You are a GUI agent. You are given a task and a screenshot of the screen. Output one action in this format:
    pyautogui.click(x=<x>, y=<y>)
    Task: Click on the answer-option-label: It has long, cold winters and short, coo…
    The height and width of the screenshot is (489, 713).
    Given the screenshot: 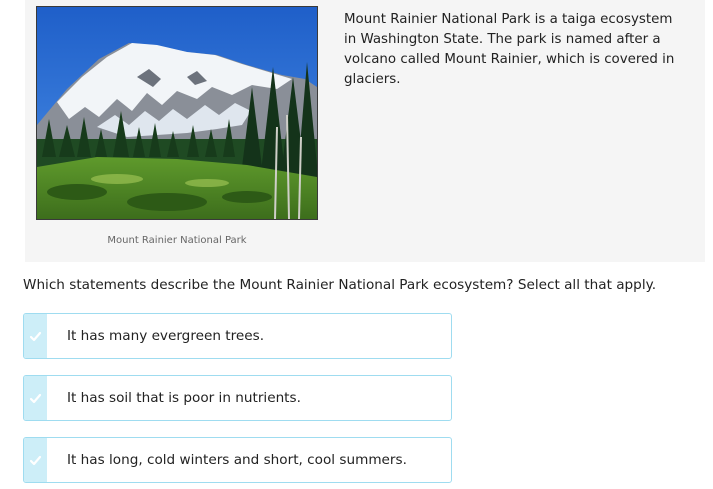 What is the action you would take?
    pyautogui.click(x=237, y=460)
    